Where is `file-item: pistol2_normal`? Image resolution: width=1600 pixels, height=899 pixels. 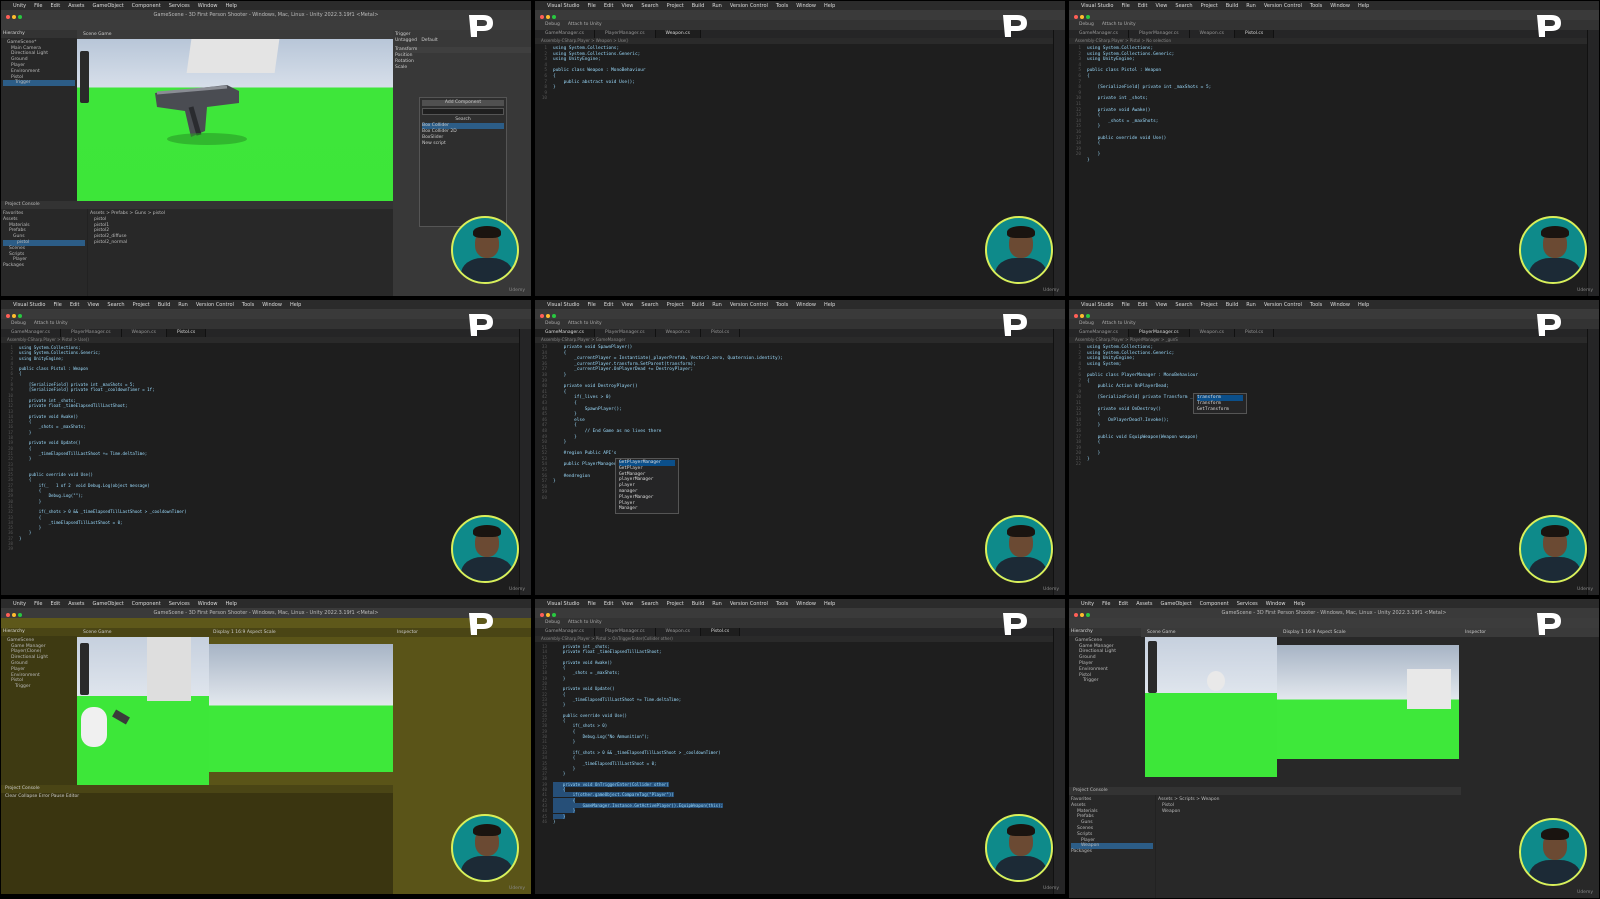
file-item: pistol2_normal is located at coordinates (240, 243).